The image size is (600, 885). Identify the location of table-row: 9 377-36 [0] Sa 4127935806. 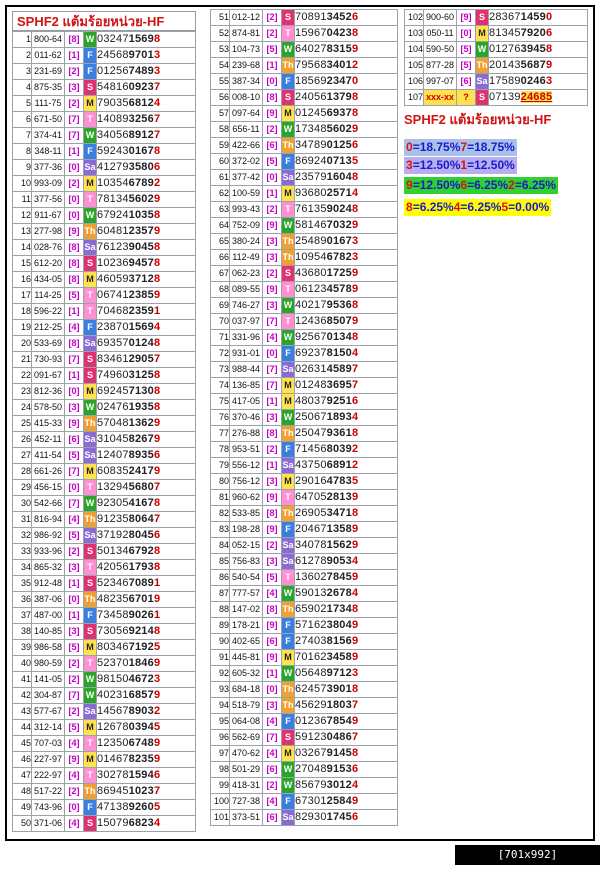
(104, 167).